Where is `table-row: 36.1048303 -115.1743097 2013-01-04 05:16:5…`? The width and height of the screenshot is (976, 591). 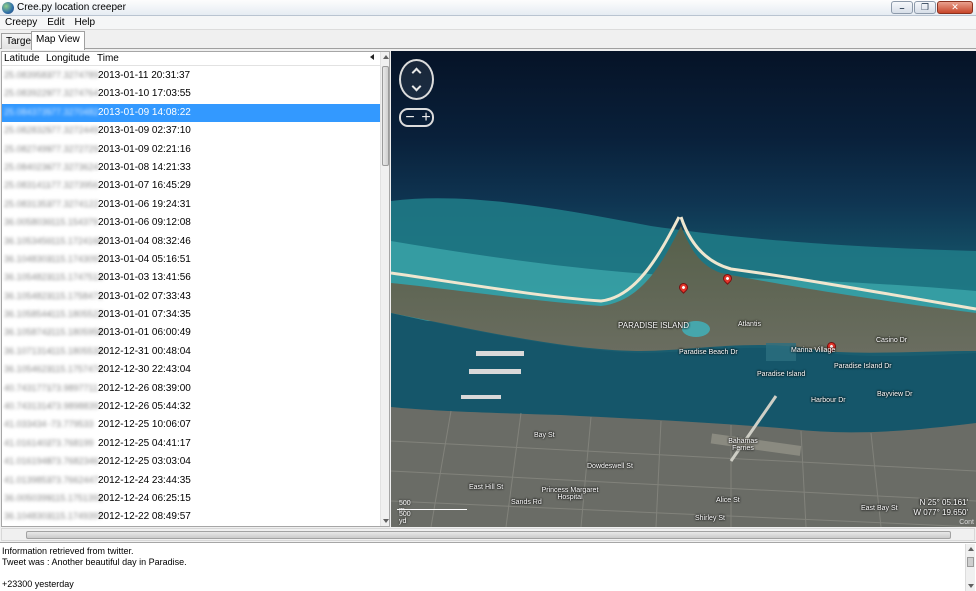 table-row: 36.1048303 -115.1743097 2013-01-04 05:16:5… is located at coordinates (191, 260).